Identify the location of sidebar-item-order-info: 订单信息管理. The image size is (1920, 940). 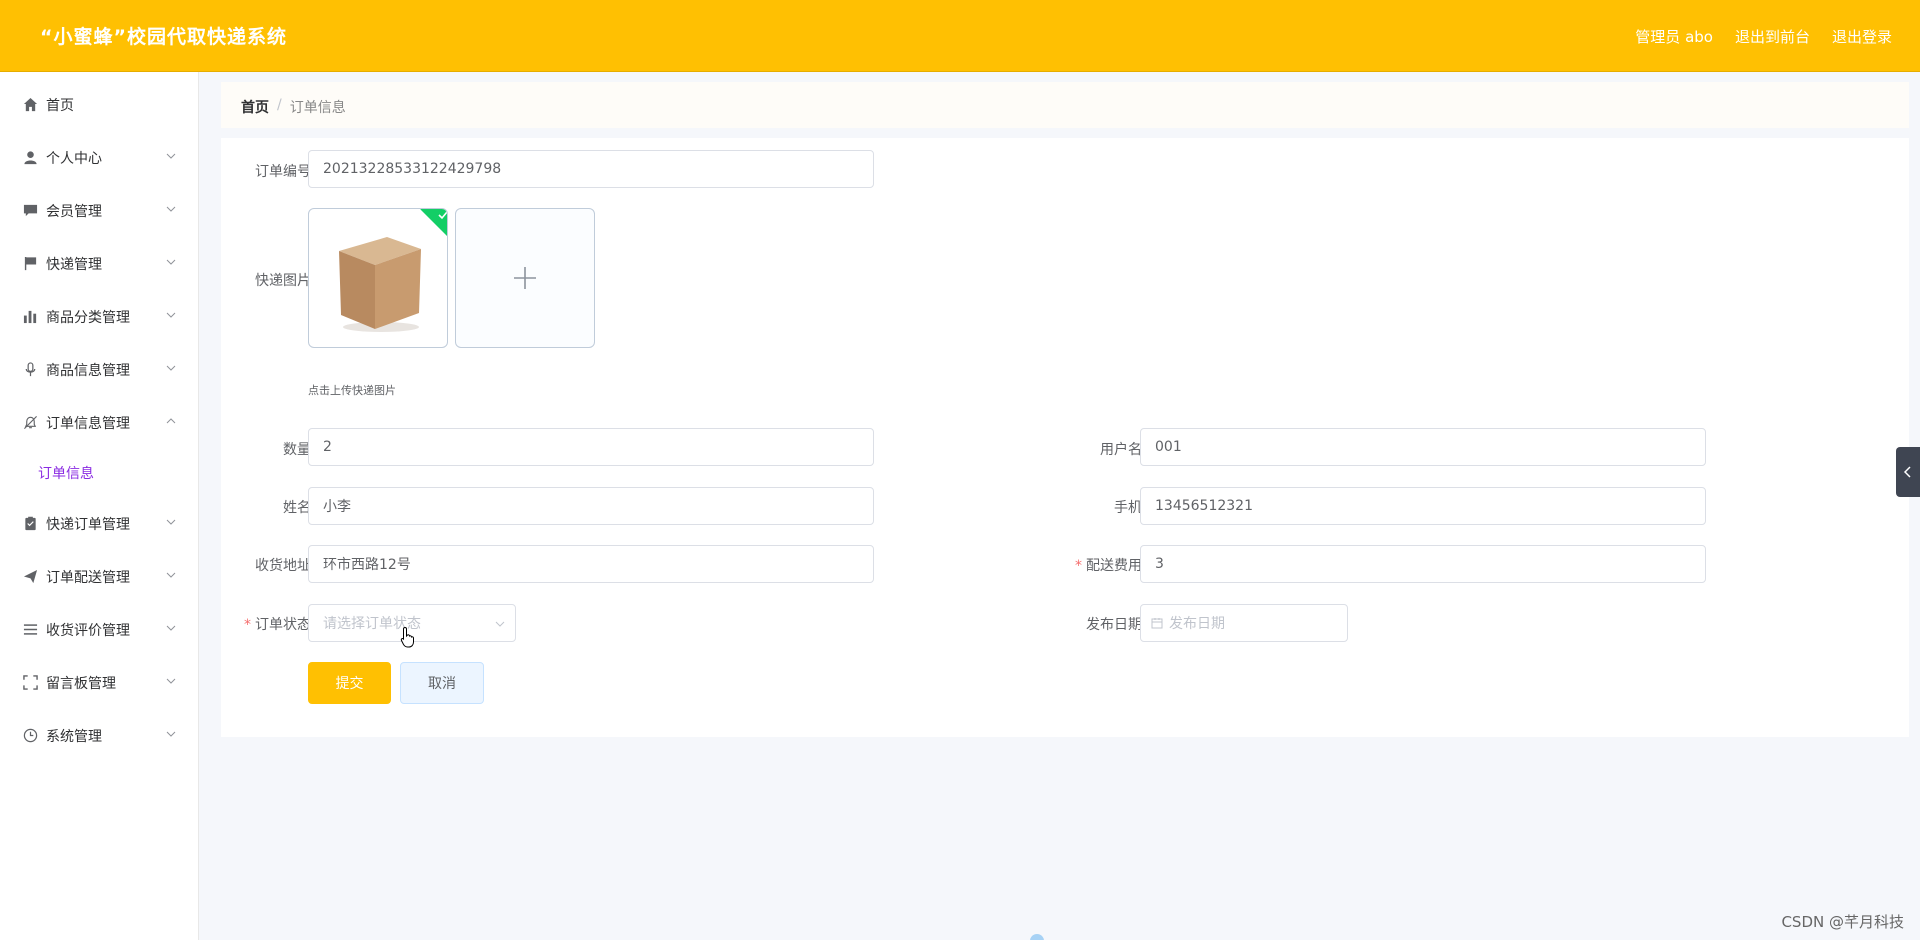
(99, 422).